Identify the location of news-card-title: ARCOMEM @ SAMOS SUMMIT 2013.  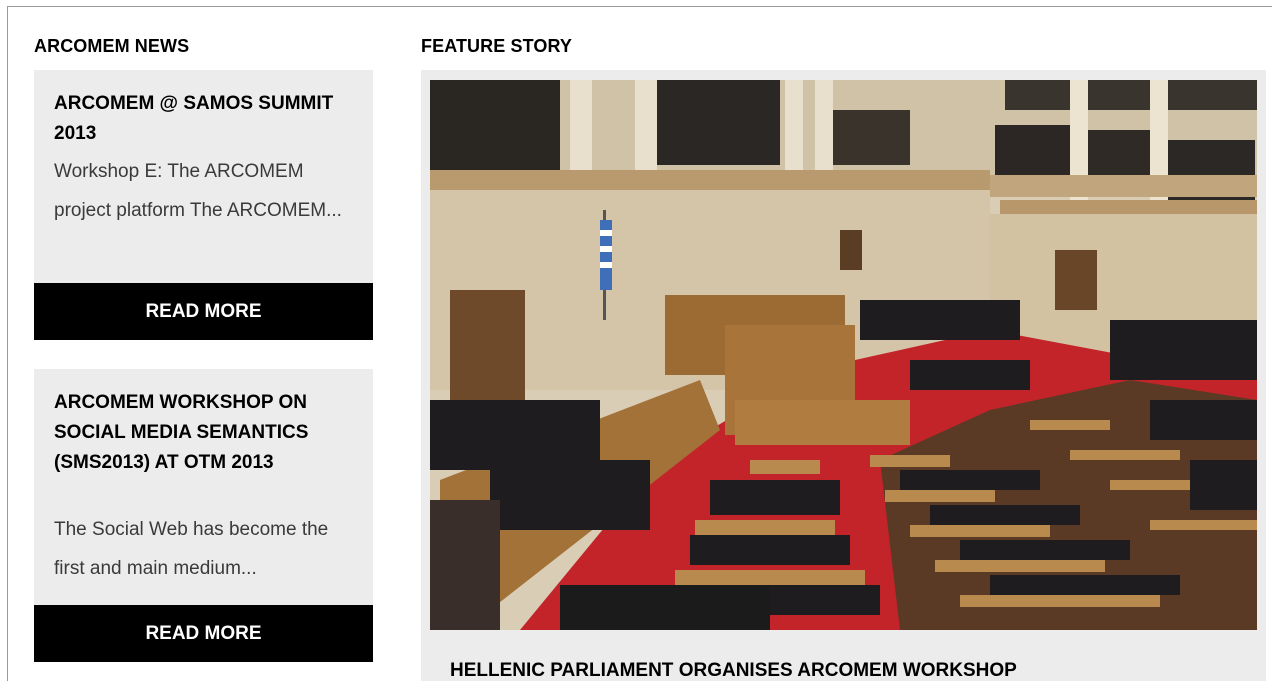
(205, 119).